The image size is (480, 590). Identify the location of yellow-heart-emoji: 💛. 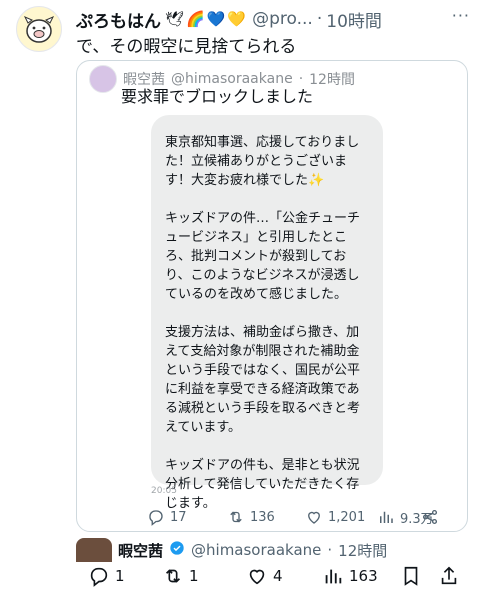
(237, 19).